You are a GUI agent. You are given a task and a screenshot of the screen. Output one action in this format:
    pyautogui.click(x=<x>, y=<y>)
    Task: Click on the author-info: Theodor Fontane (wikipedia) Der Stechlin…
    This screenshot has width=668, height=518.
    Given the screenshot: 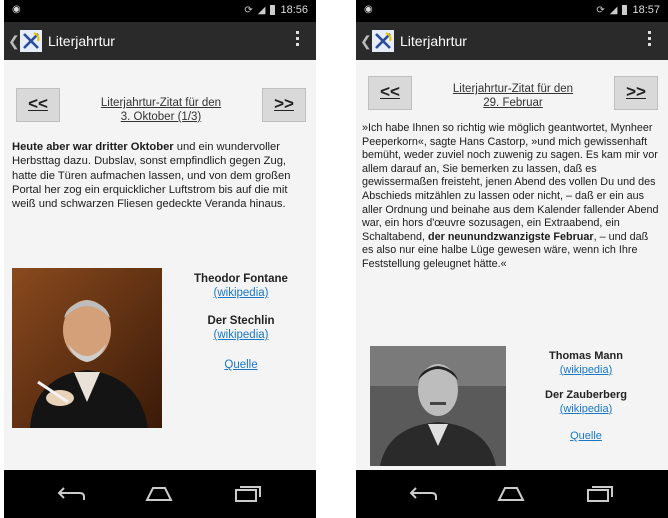 What is the action you would take?
    pyautogui.click(x=241, y=322)
    